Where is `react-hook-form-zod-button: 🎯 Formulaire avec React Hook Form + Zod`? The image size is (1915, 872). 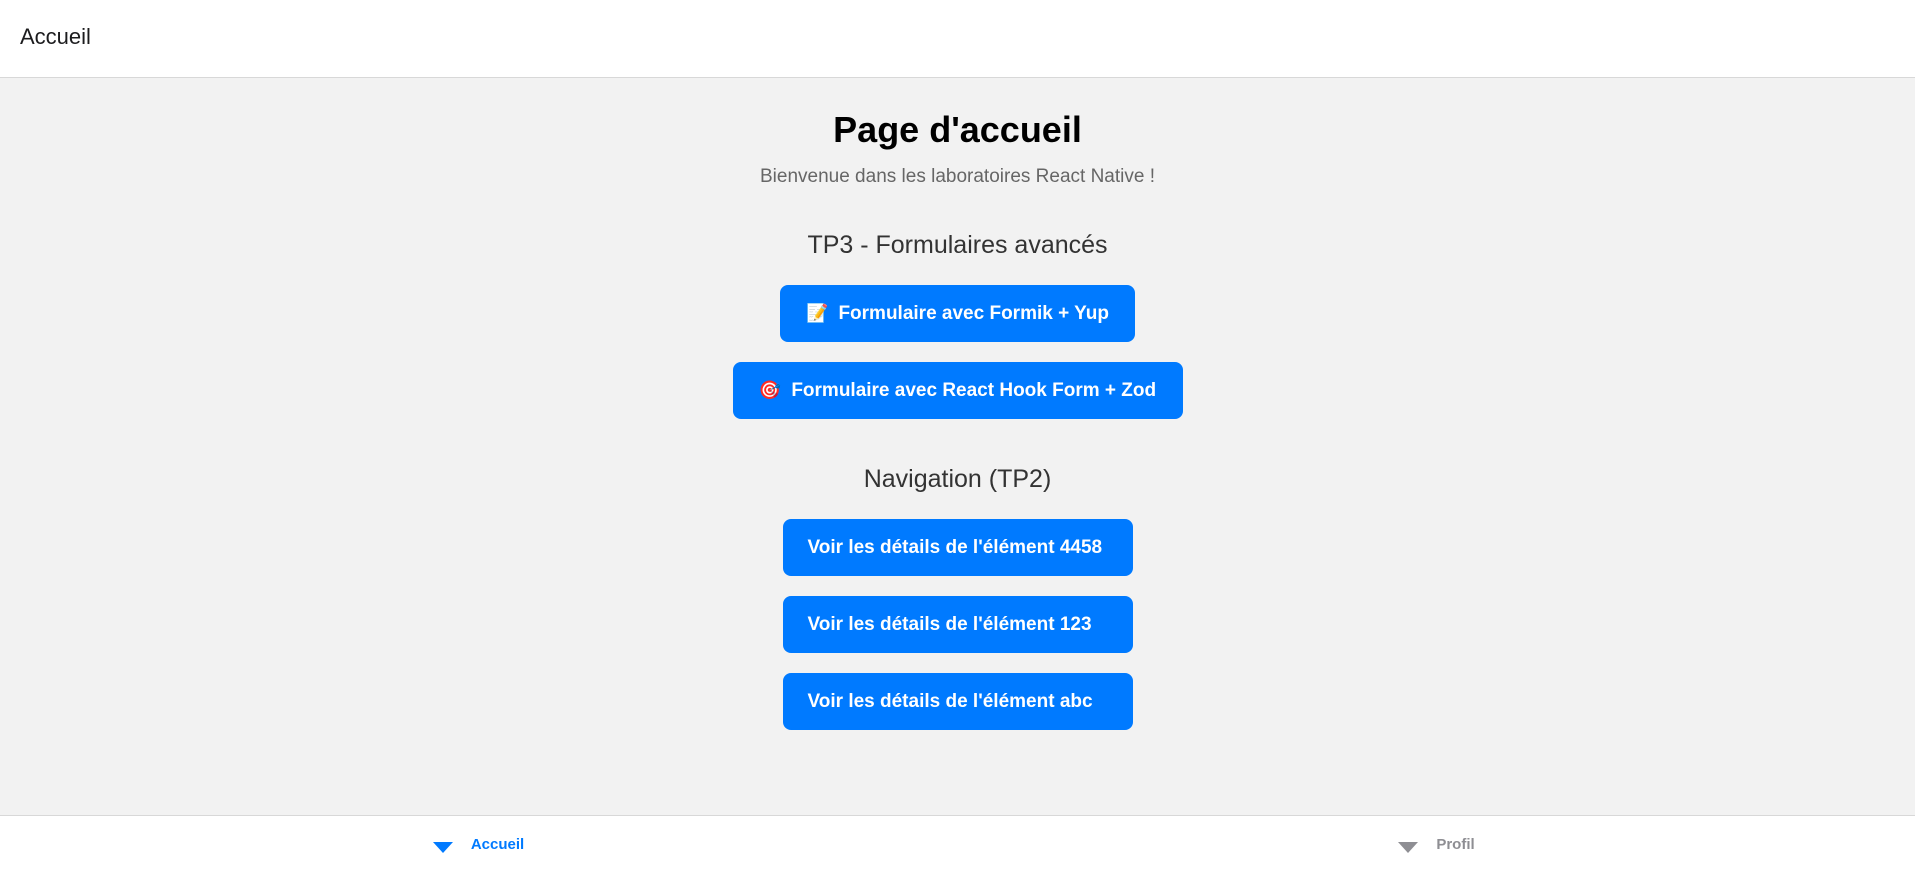 react-hook-form-zod-button: 🎯 Formulaire avec React Hook Form + Zod is located at coordinates (957, 390).